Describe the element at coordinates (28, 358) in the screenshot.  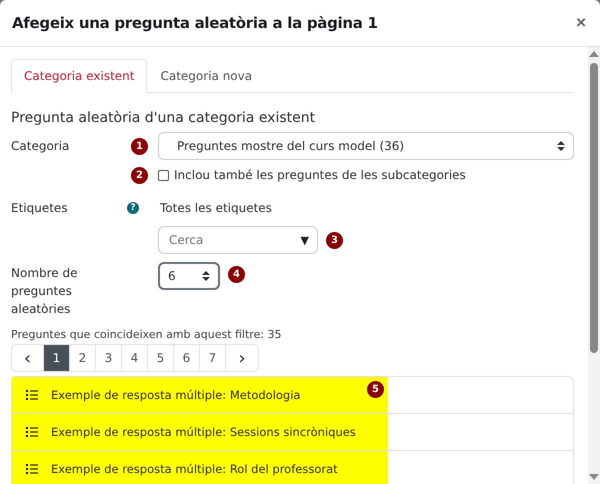
I see `page-link: ‹` at that location.